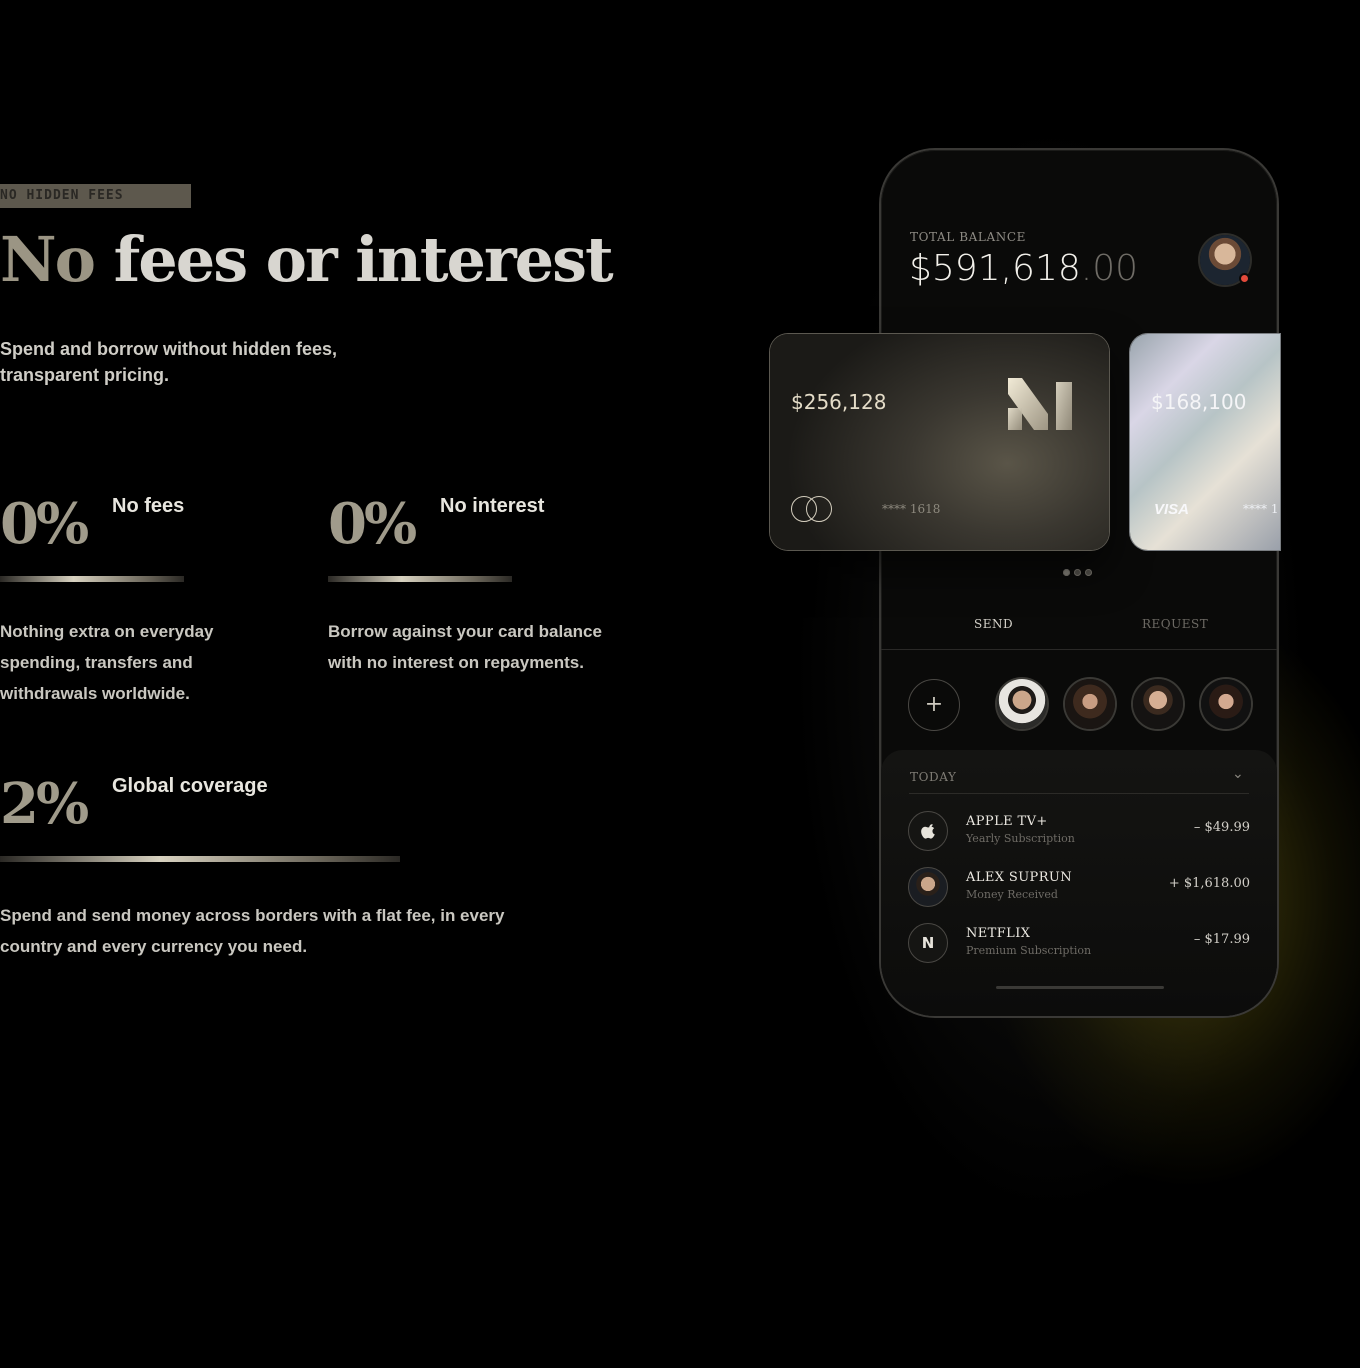  What do you see at coordinates (1019, 877) in the screenshot?
I see `transaction-name: ALEX SUPRUN` at bounding box center [1019, 877].